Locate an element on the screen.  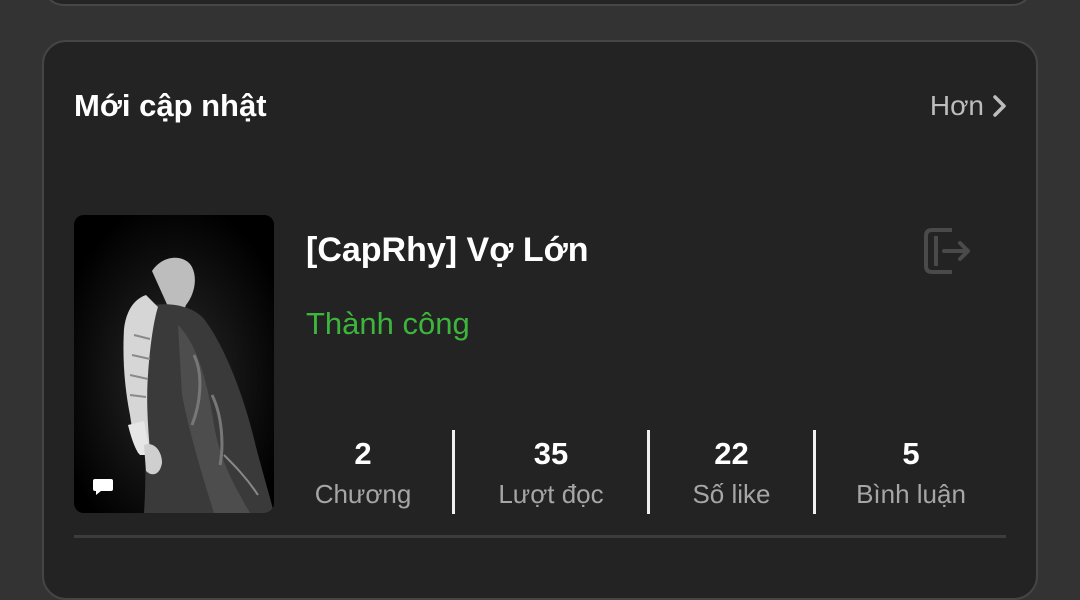
stat-value: 35 is located at coordinates (551, 453).